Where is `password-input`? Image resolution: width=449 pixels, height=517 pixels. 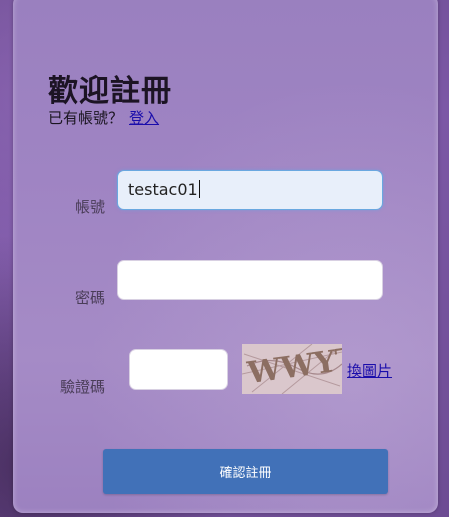
password-input is located at coordinates (250, 280).